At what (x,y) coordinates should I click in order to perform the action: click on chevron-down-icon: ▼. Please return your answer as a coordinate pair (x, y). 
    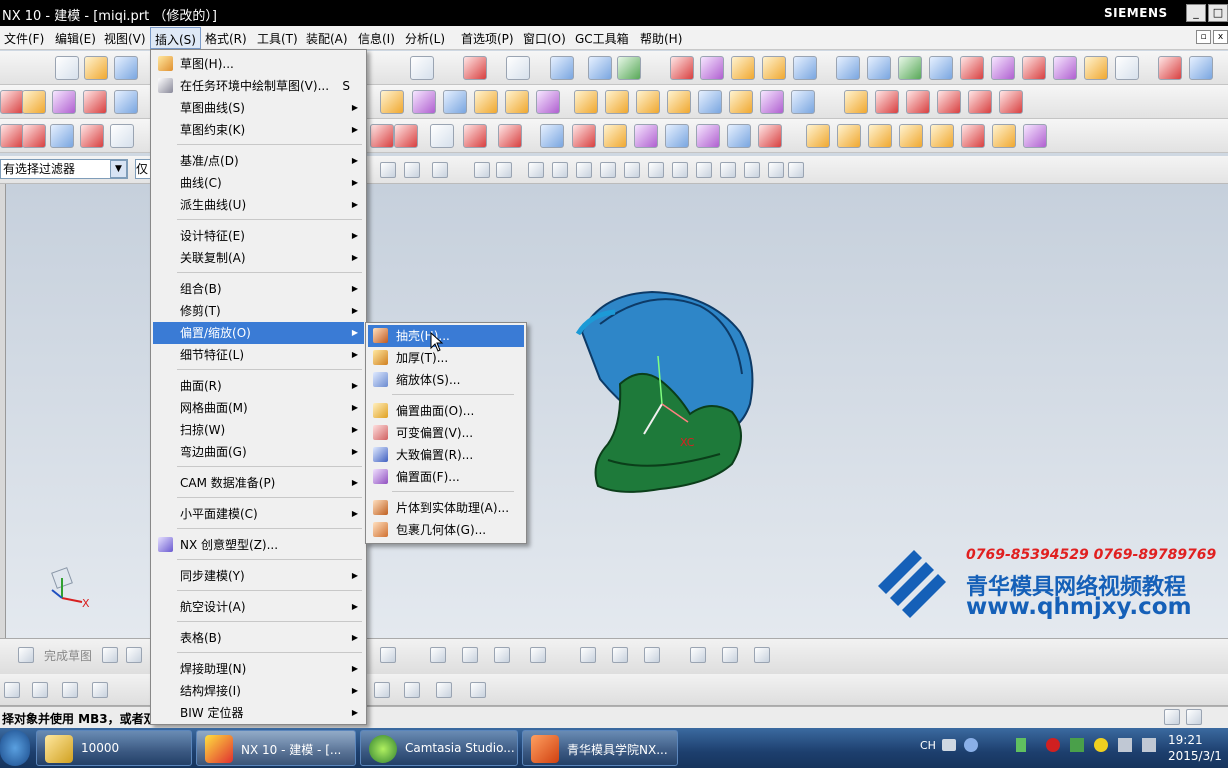
    Looking at the image, I should click on (118, 169).